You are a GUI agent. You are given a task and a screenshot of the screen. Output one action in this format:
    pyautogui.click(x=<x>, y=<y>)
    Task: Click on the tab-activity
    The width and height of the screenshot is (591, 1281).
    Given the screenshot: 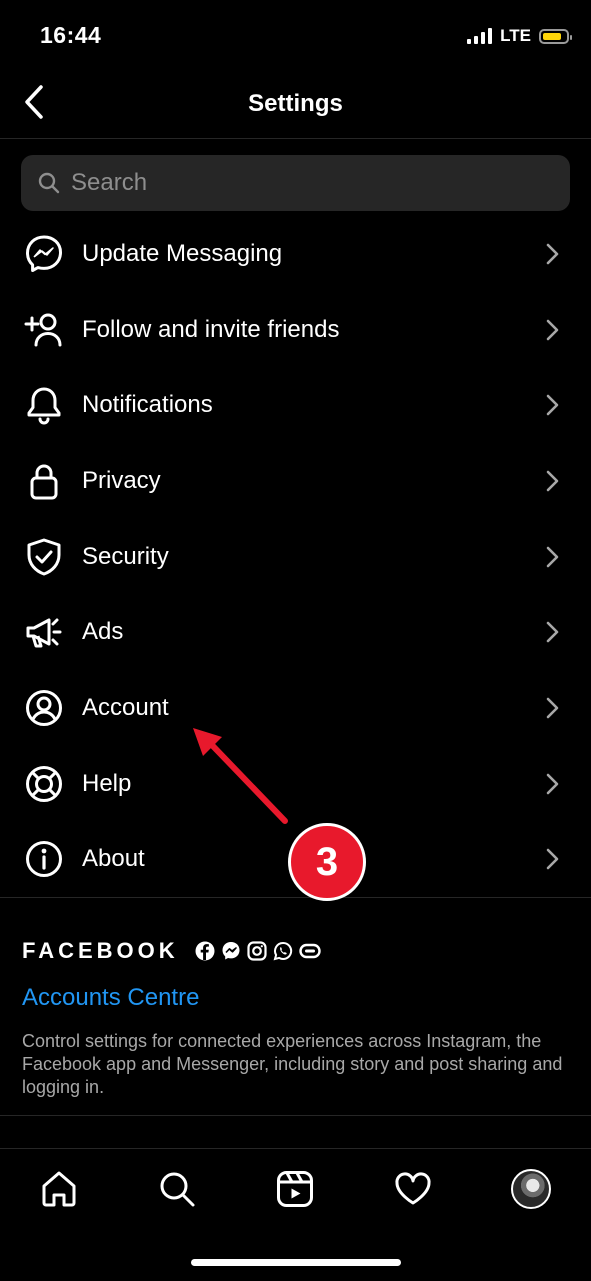 What is the action you would take?
    pyautogui.click(x=413, y=1189)
    